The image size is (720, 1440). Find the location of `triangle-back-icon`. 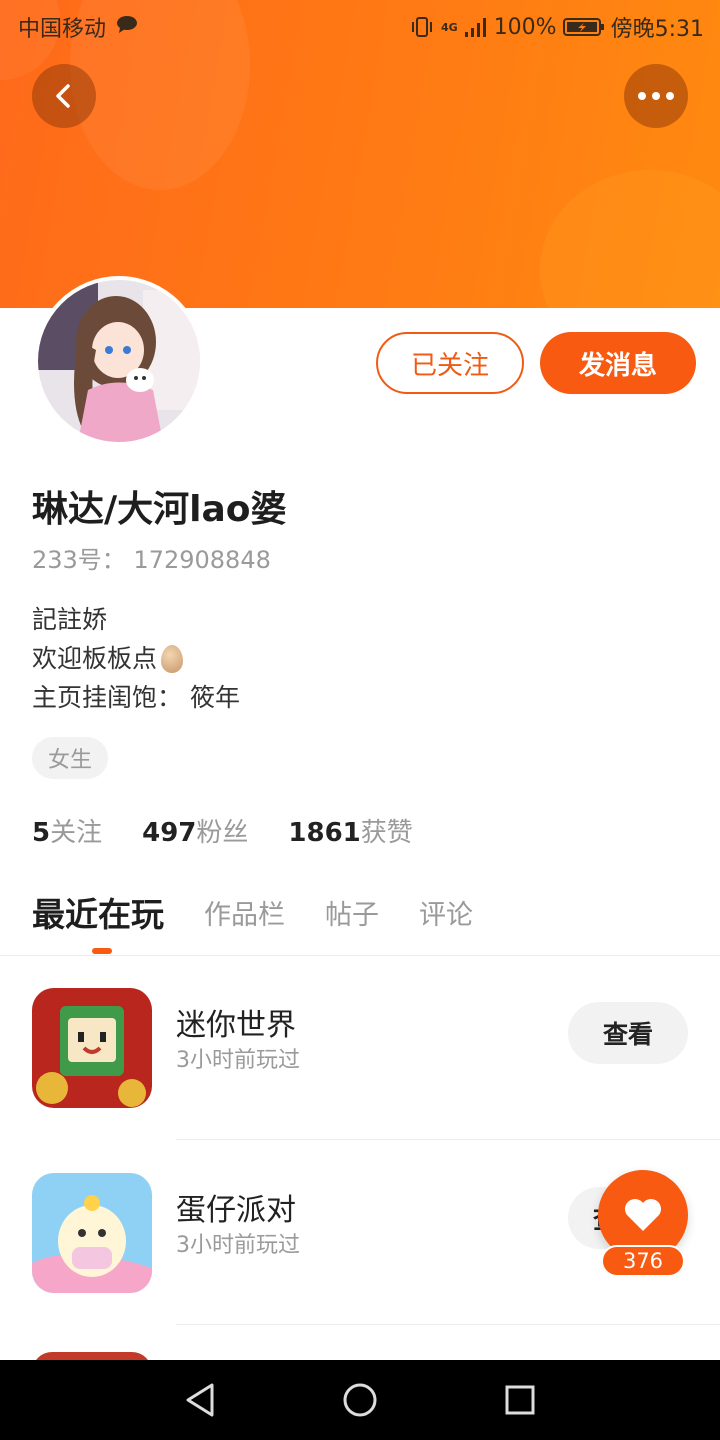

triangle-back-icon is located at coordinates (200, 1400).